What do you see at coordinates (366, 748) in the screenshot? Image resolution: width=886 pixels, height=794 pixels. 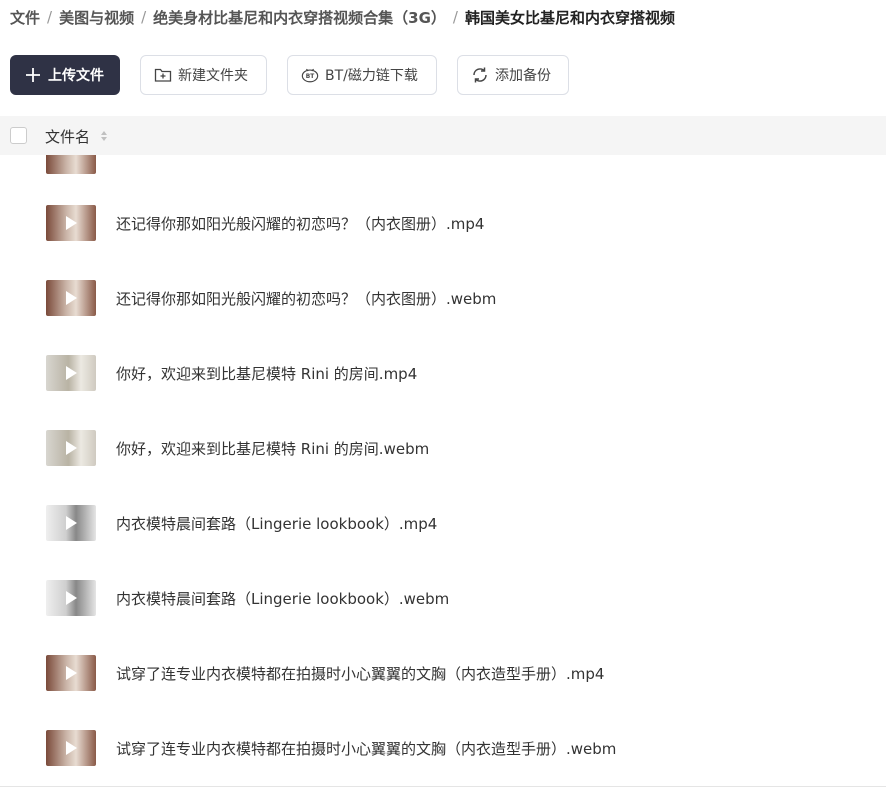 I see `file-name: 试穿了连专业内衣模特都在拍摄时小心翼翼的文胸（内衣造型手册）.webm` at bounding box center [366, 748].